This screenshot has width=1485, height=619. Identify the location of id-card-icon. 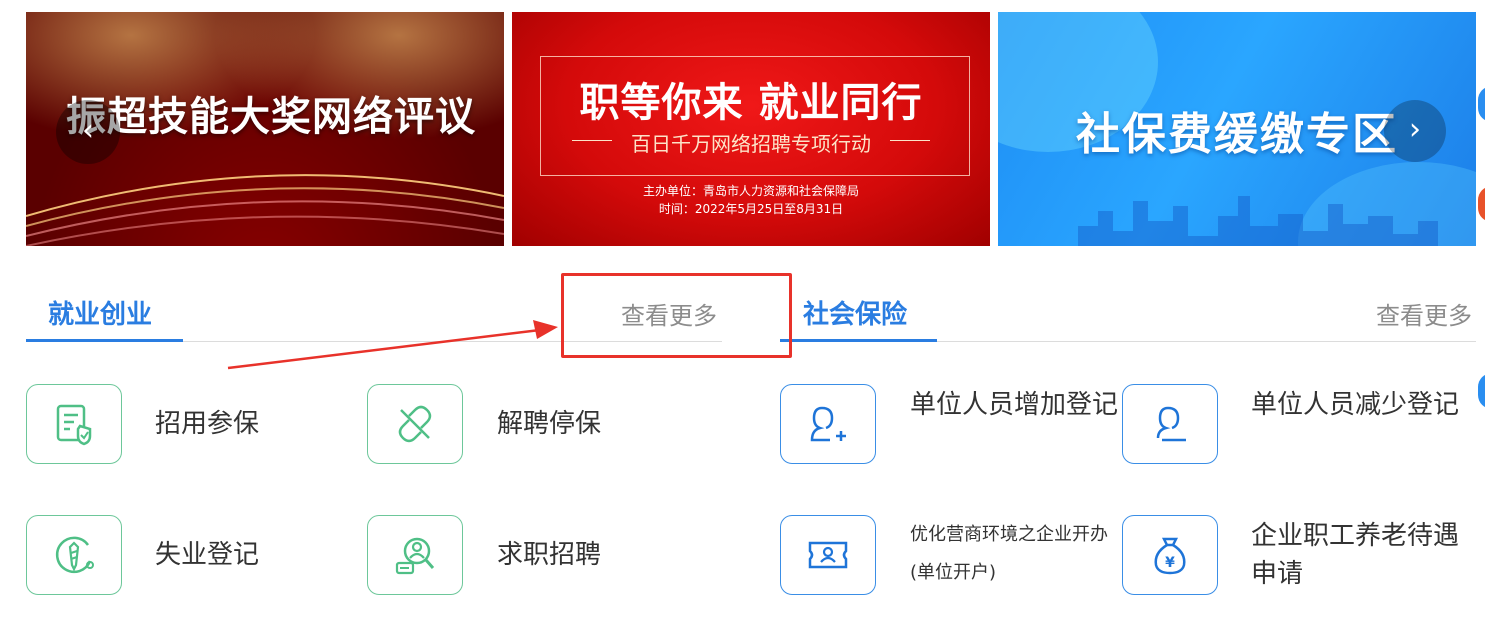
(828, 555).